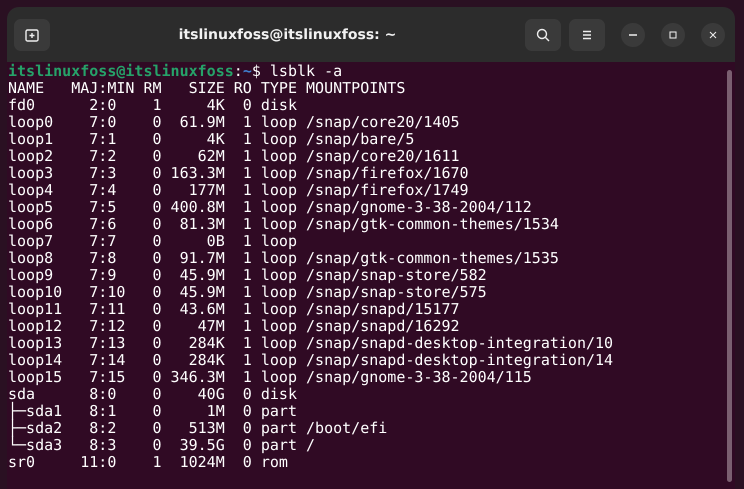  I want to click on output-line: loop1 7:1 0 4K 1 loop /snap/bare/5, so click(211, 139).